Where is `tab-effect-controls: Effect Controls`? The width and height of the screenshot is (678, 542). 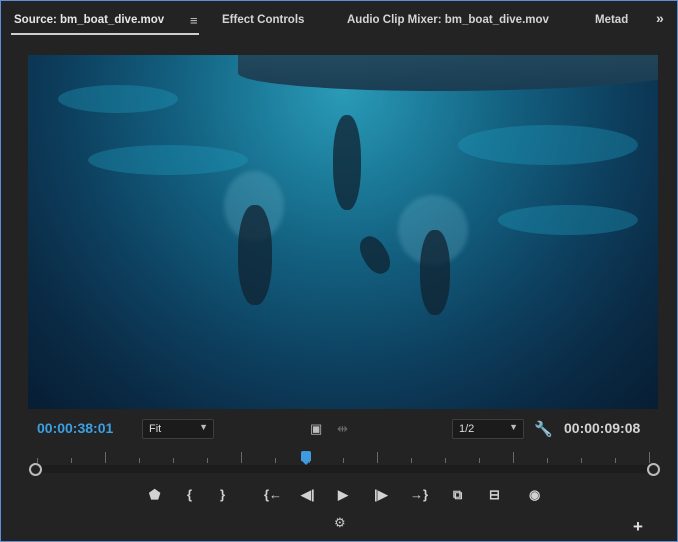
tab-effect-controls: Effect Controls is located at coordinates (263, 20).